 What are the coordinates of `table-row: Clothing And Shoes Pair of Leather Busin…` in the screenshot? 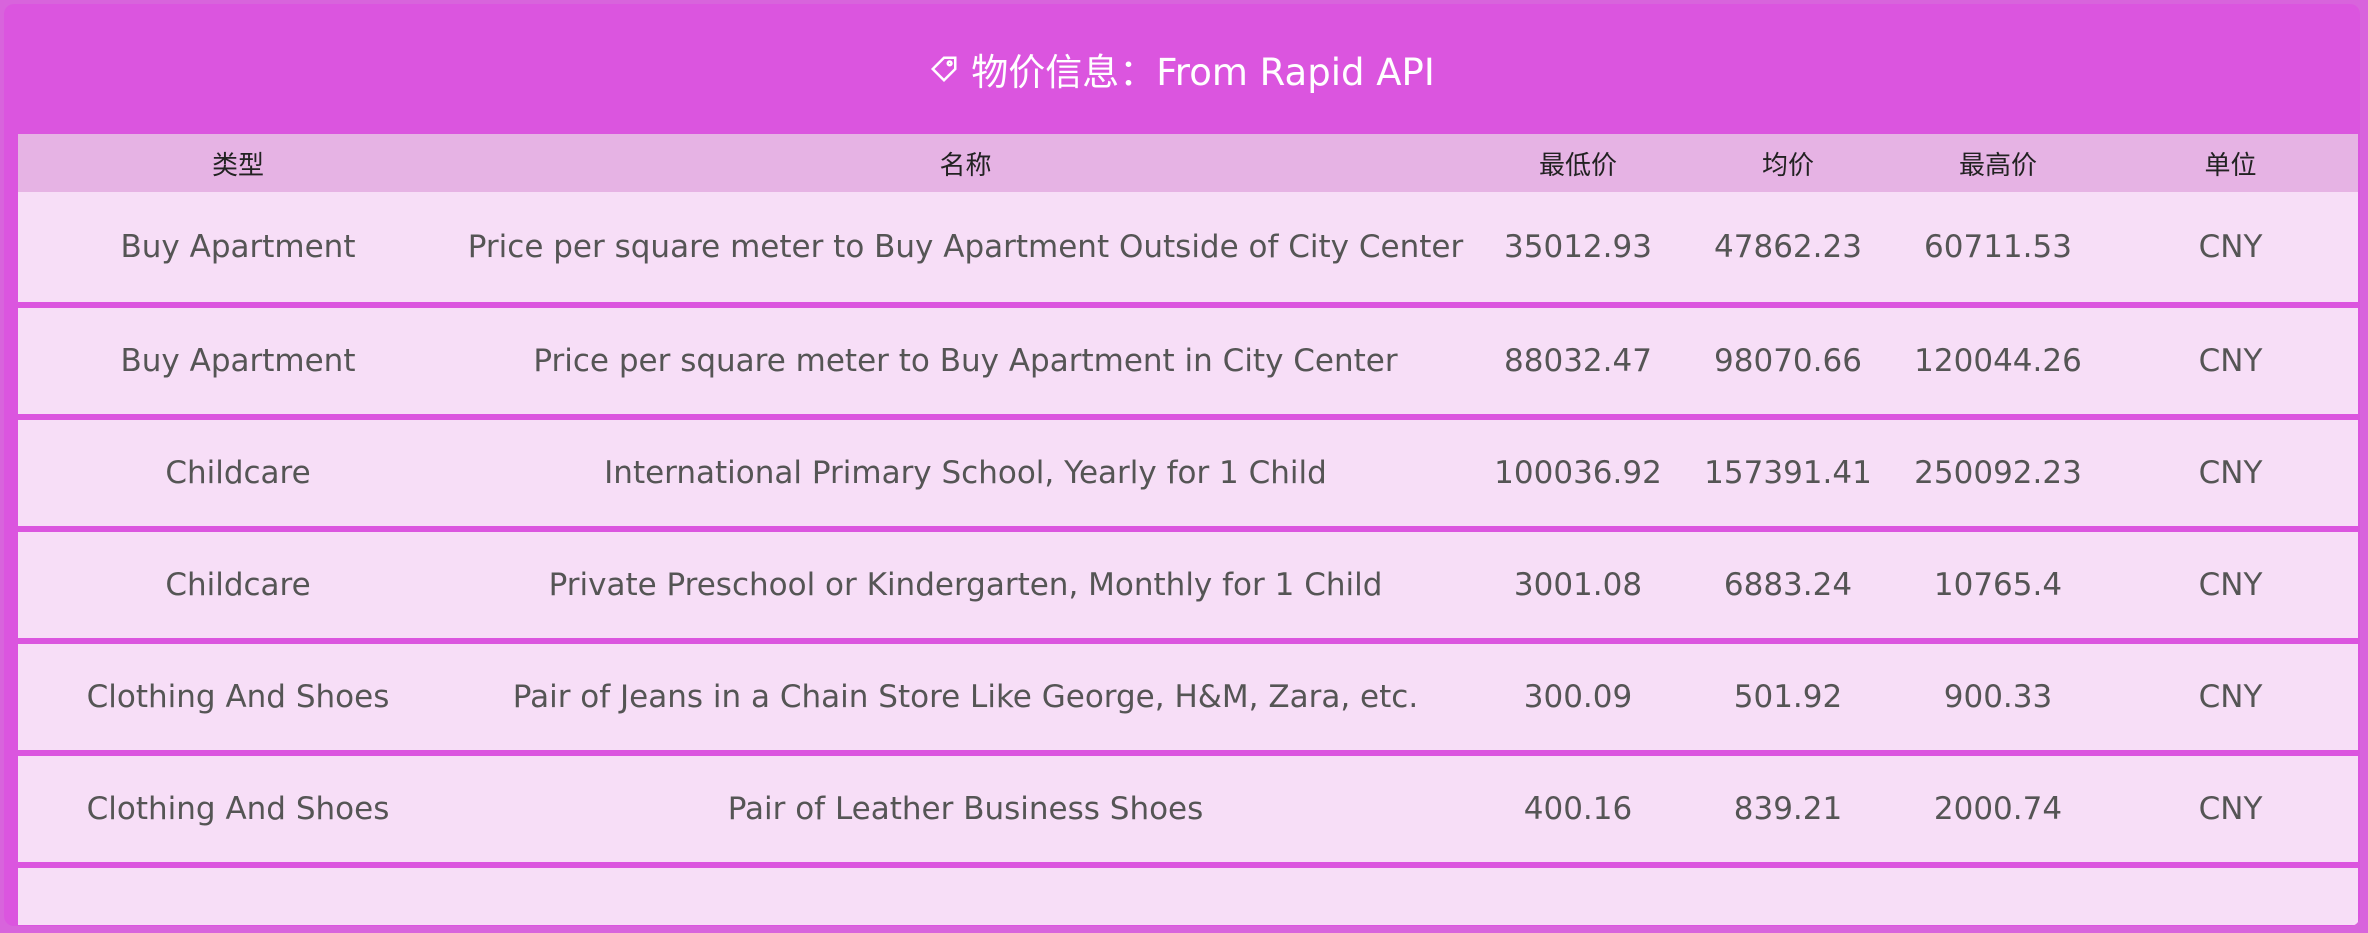 It's located at (1188, 809).